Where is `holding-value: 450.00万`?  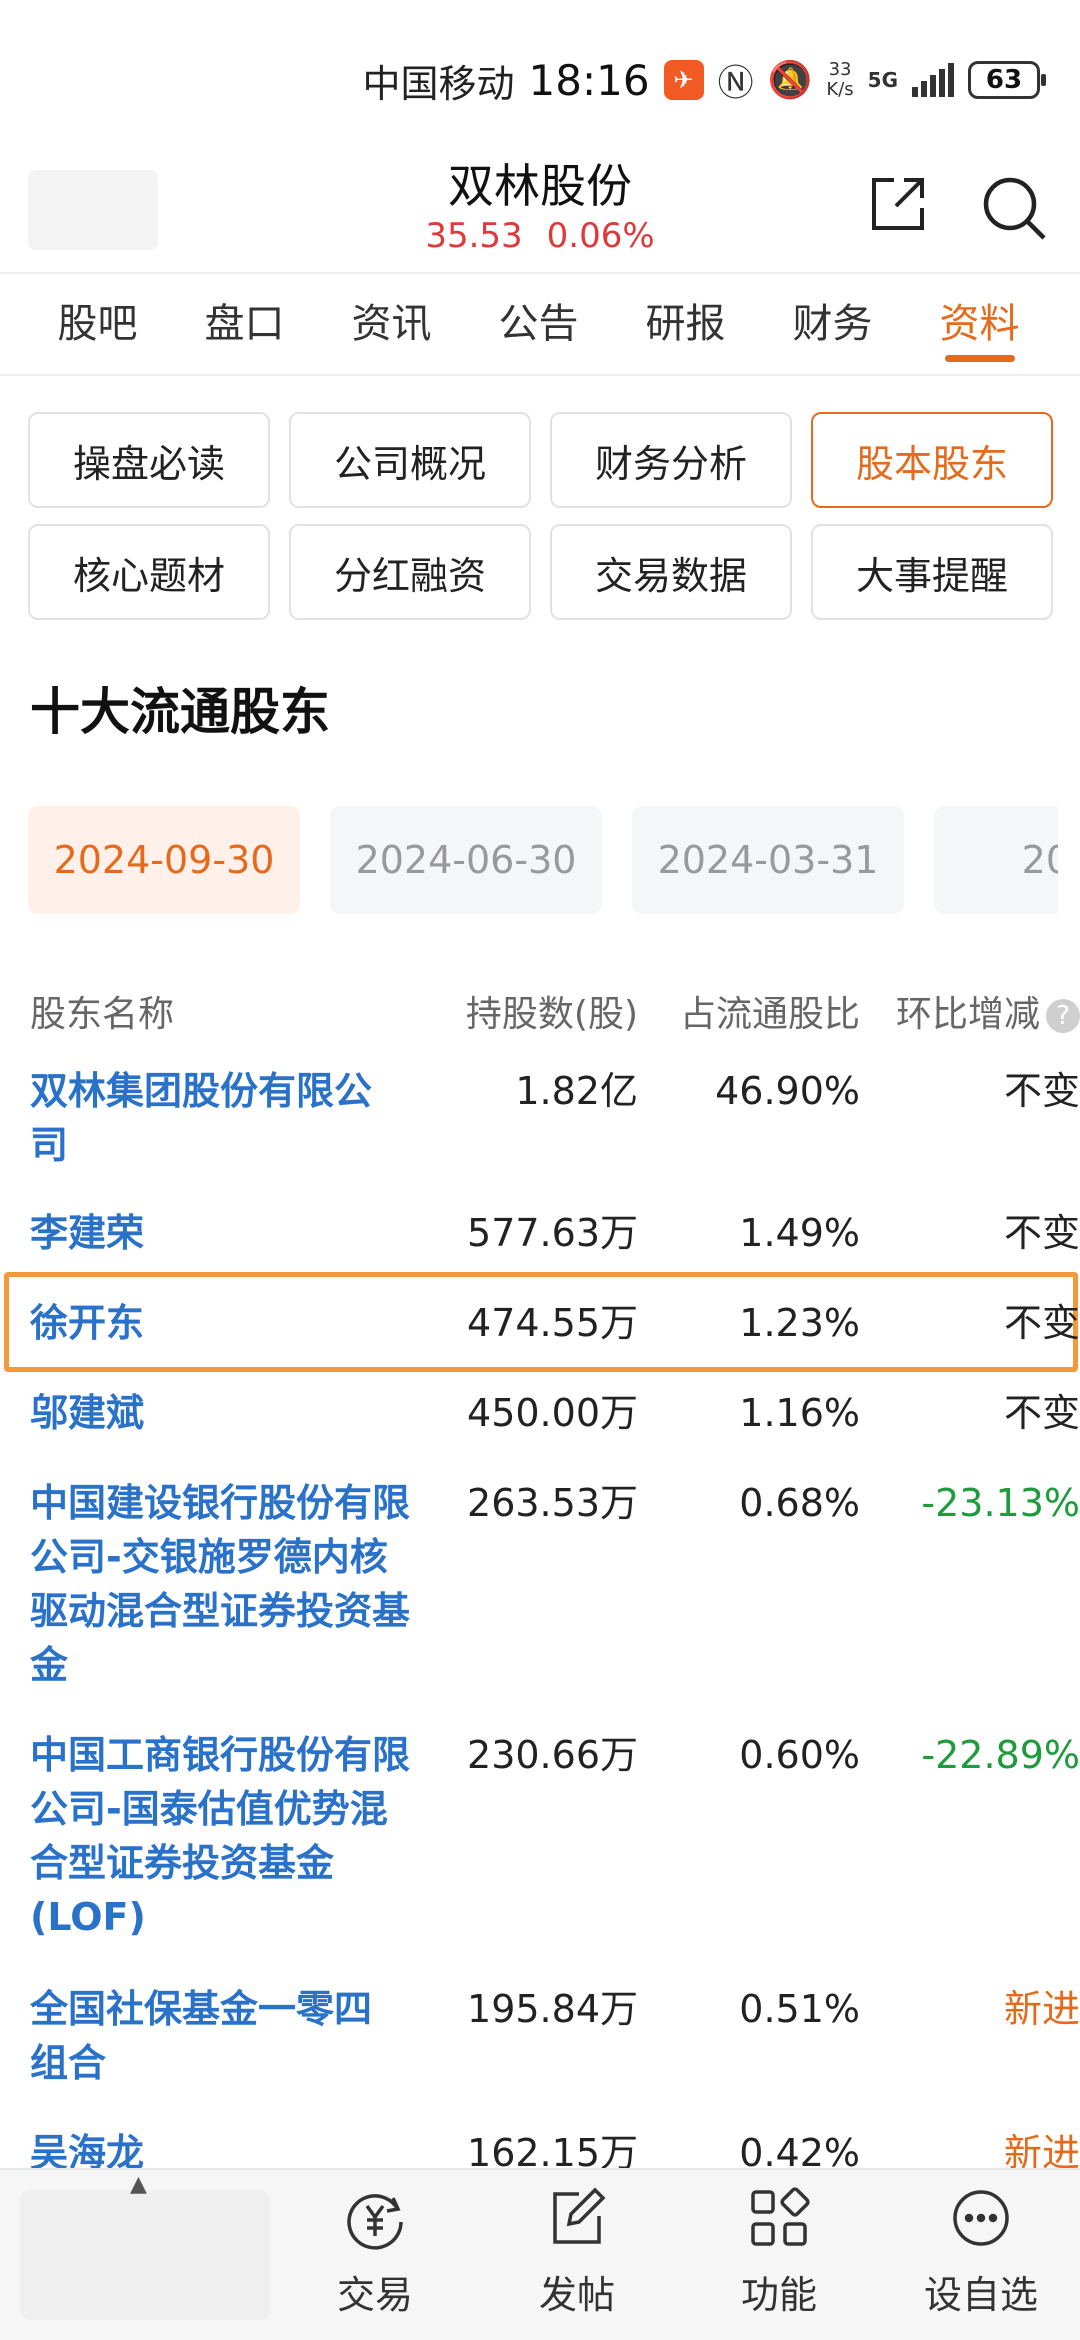
holding-value: 450.00万 is located at coordinates (552, 1413).